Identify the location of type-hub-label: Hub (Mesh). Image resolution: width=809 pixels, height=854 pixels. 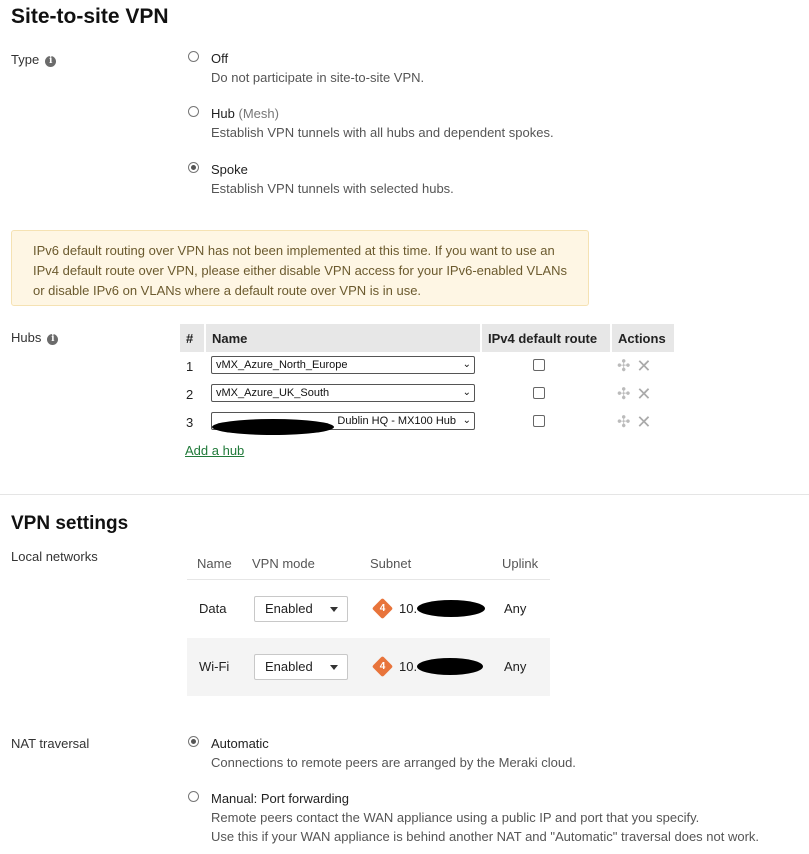
(245, 113).